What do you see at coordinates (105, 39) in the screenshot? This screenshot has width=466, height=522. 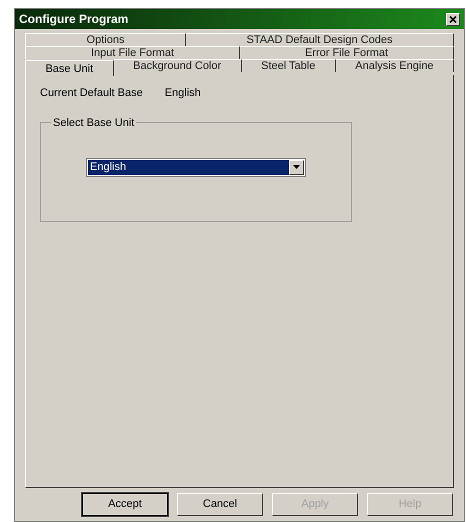 I see `tab: Options` at bounding box center [105, 39].